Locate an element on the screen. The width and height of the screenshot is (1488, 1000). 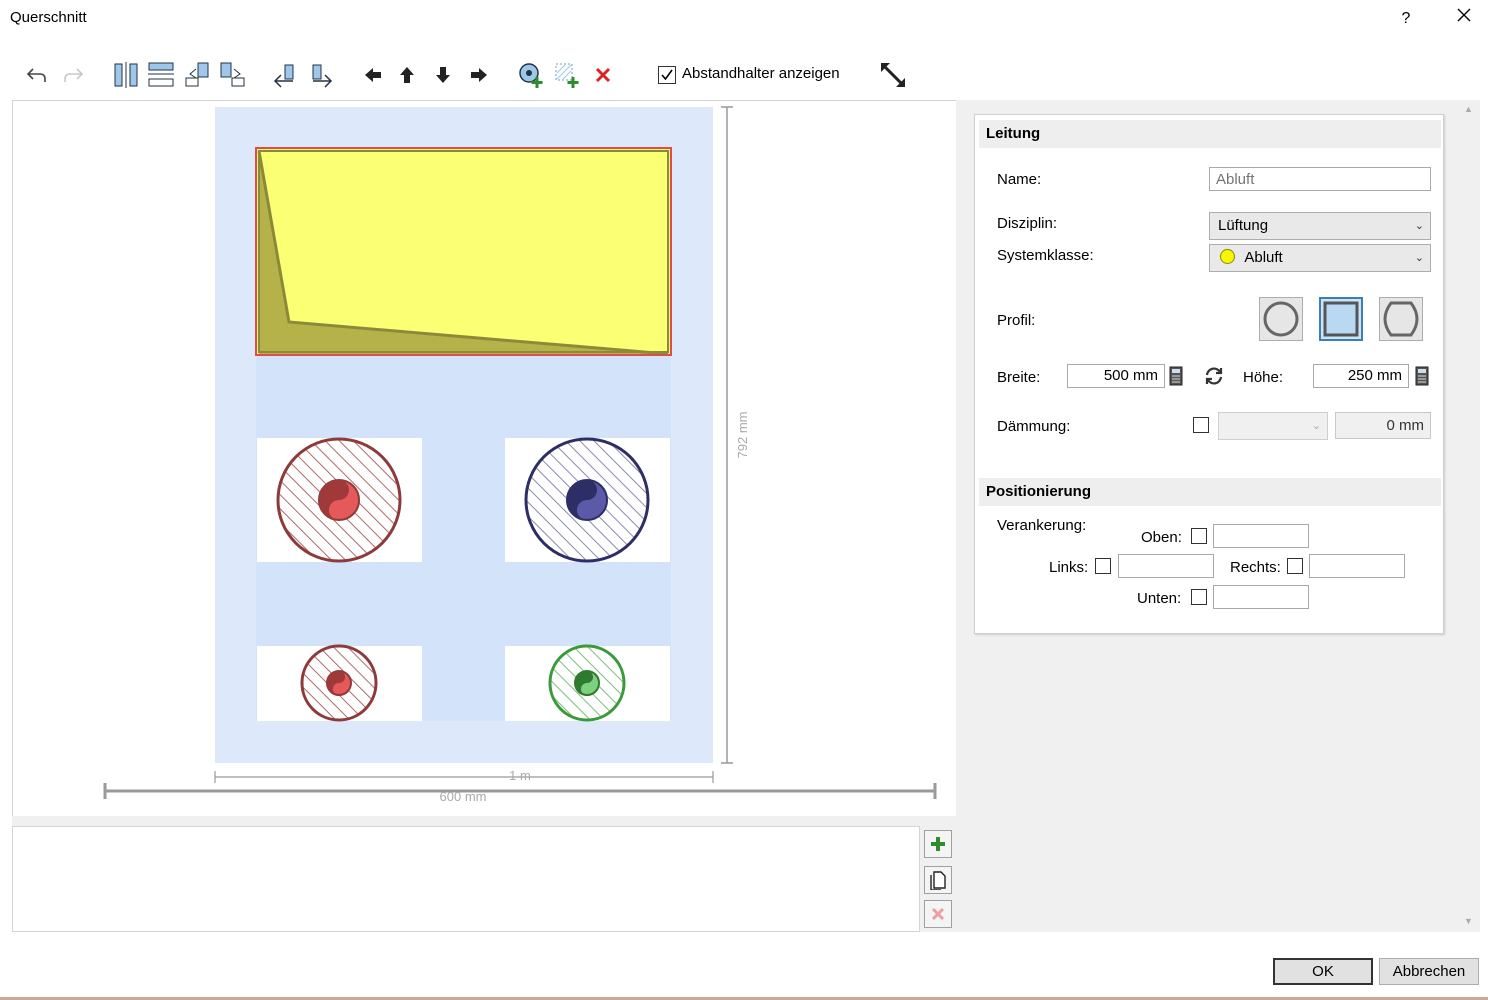
oval-profile-icon is located at coordinates (1401, 319).